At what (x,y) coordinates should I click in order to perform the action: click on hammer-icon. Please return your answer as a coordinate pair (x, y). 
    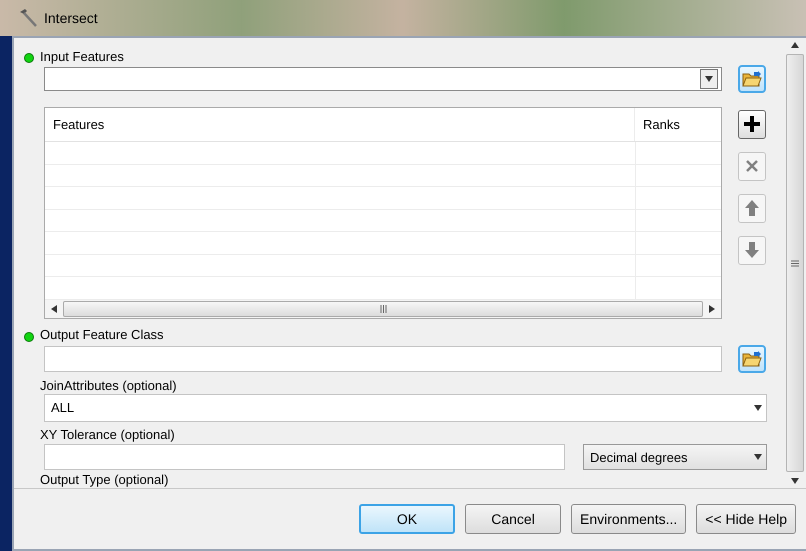
    Looking at the image, I should click on (28, 18).